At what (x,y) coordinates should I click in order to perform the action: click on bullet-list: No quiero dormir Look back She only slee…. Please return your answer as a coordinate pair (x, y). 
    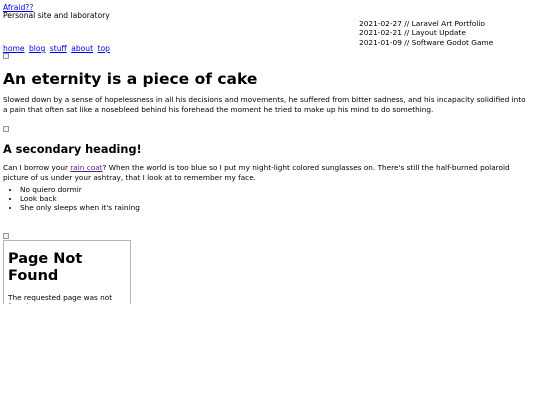
    Looking at the image, I should click on (71, 198).